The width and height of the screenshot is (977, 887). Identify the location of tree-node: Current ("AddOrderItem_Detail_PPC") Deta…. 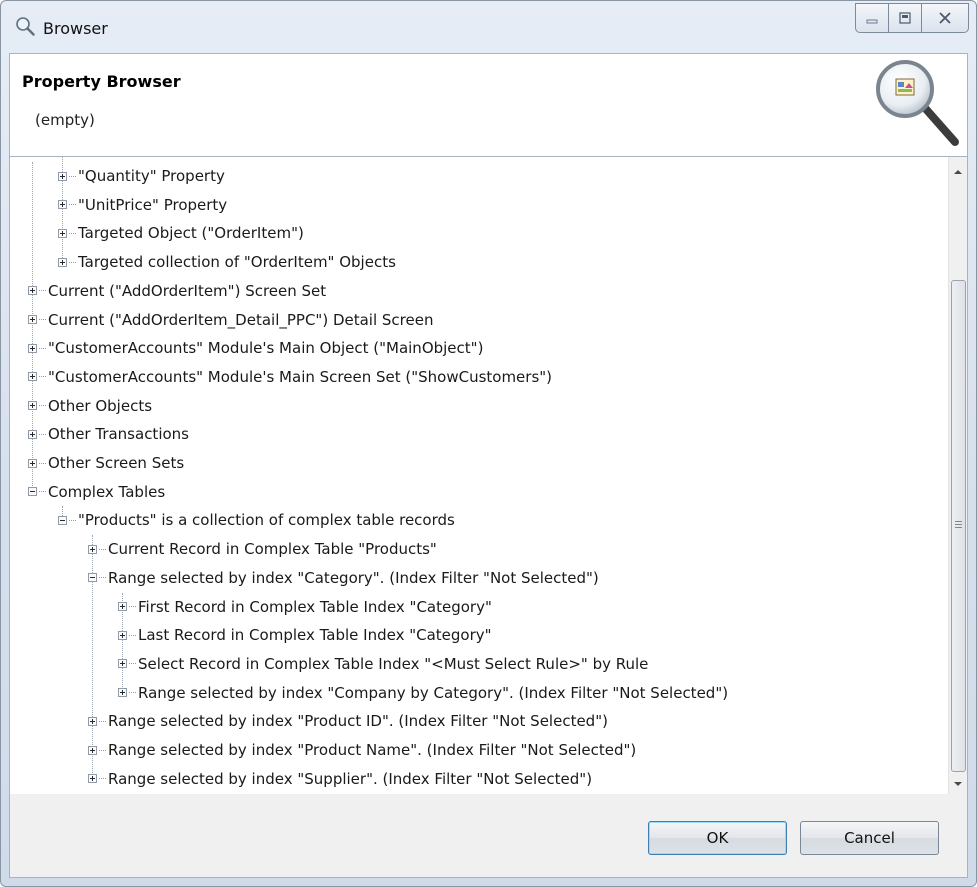
(230, 320).